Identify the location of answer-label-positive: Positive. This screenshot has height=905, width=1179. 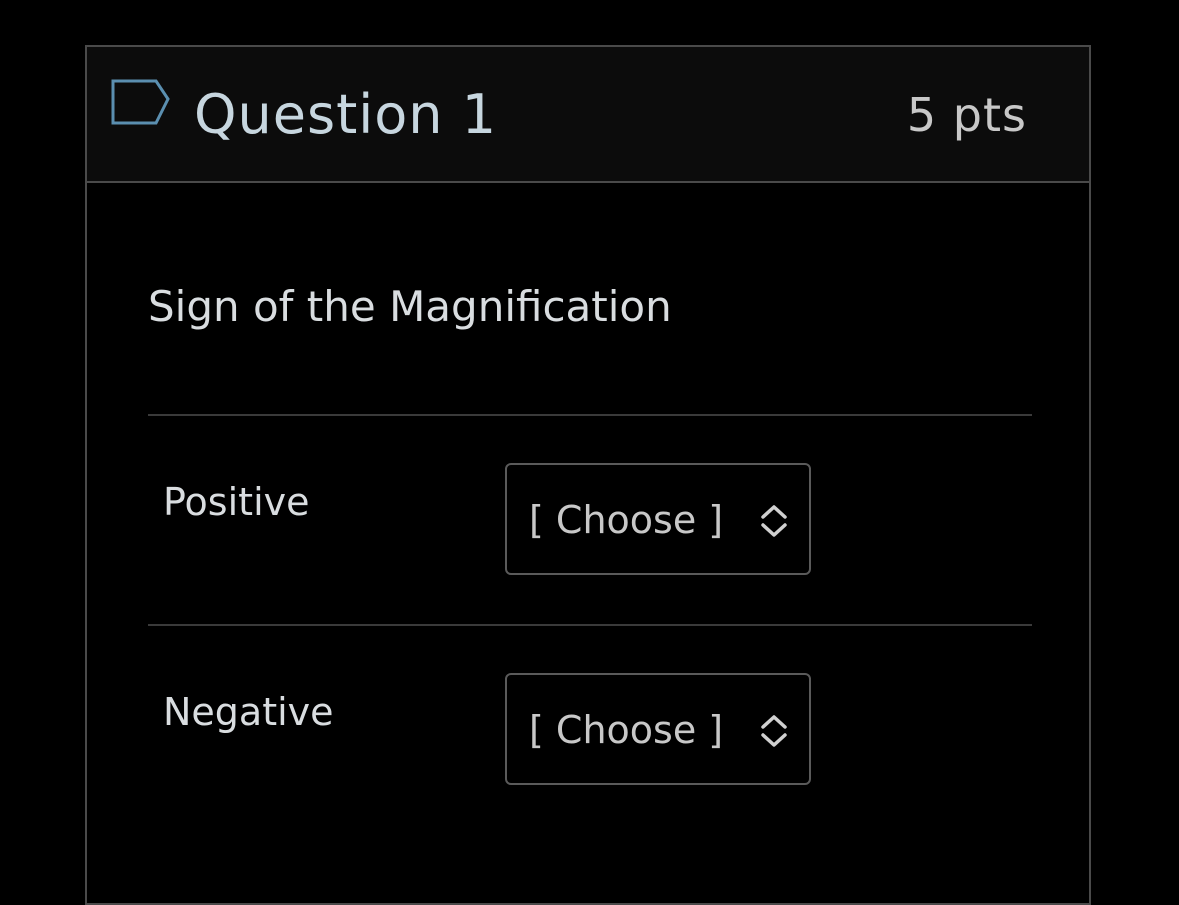
(236, 502).